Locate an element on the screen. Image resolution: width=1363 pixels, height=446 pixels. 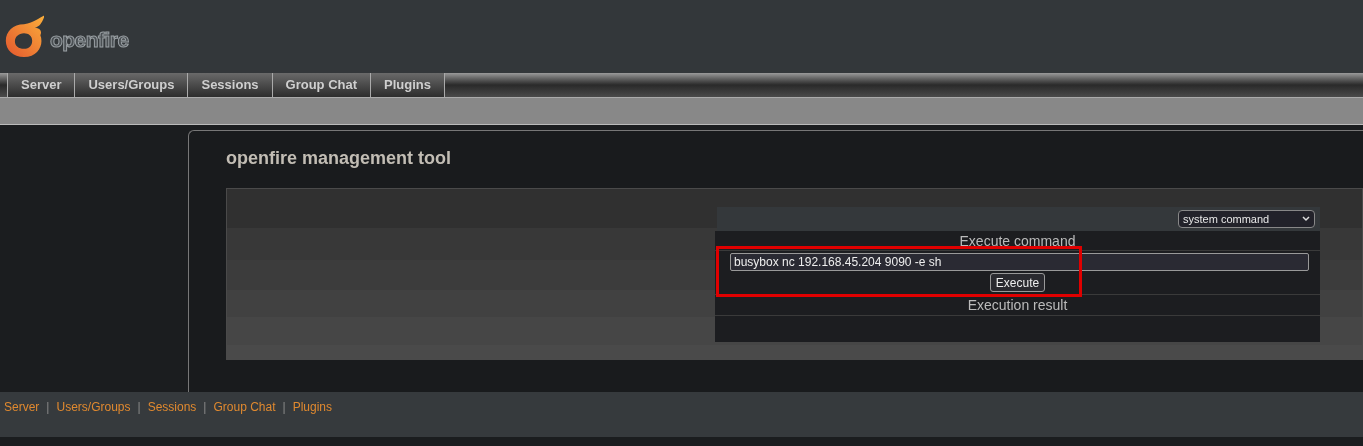
footer-link: Group Chat is located at coordinates (244, 407).